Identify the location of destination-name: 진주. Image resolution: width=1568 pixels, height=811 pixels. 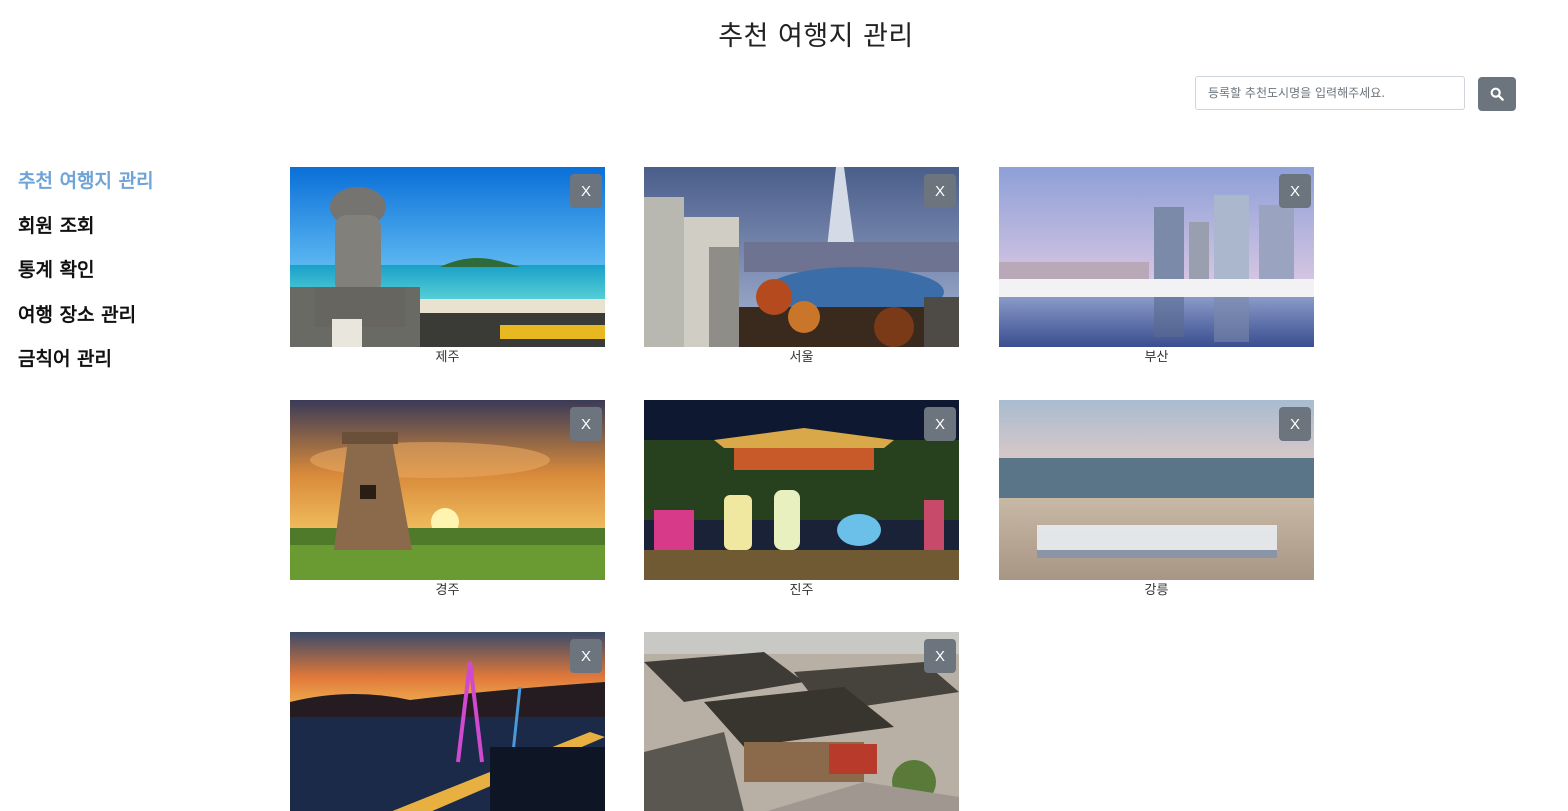
(801, 590).